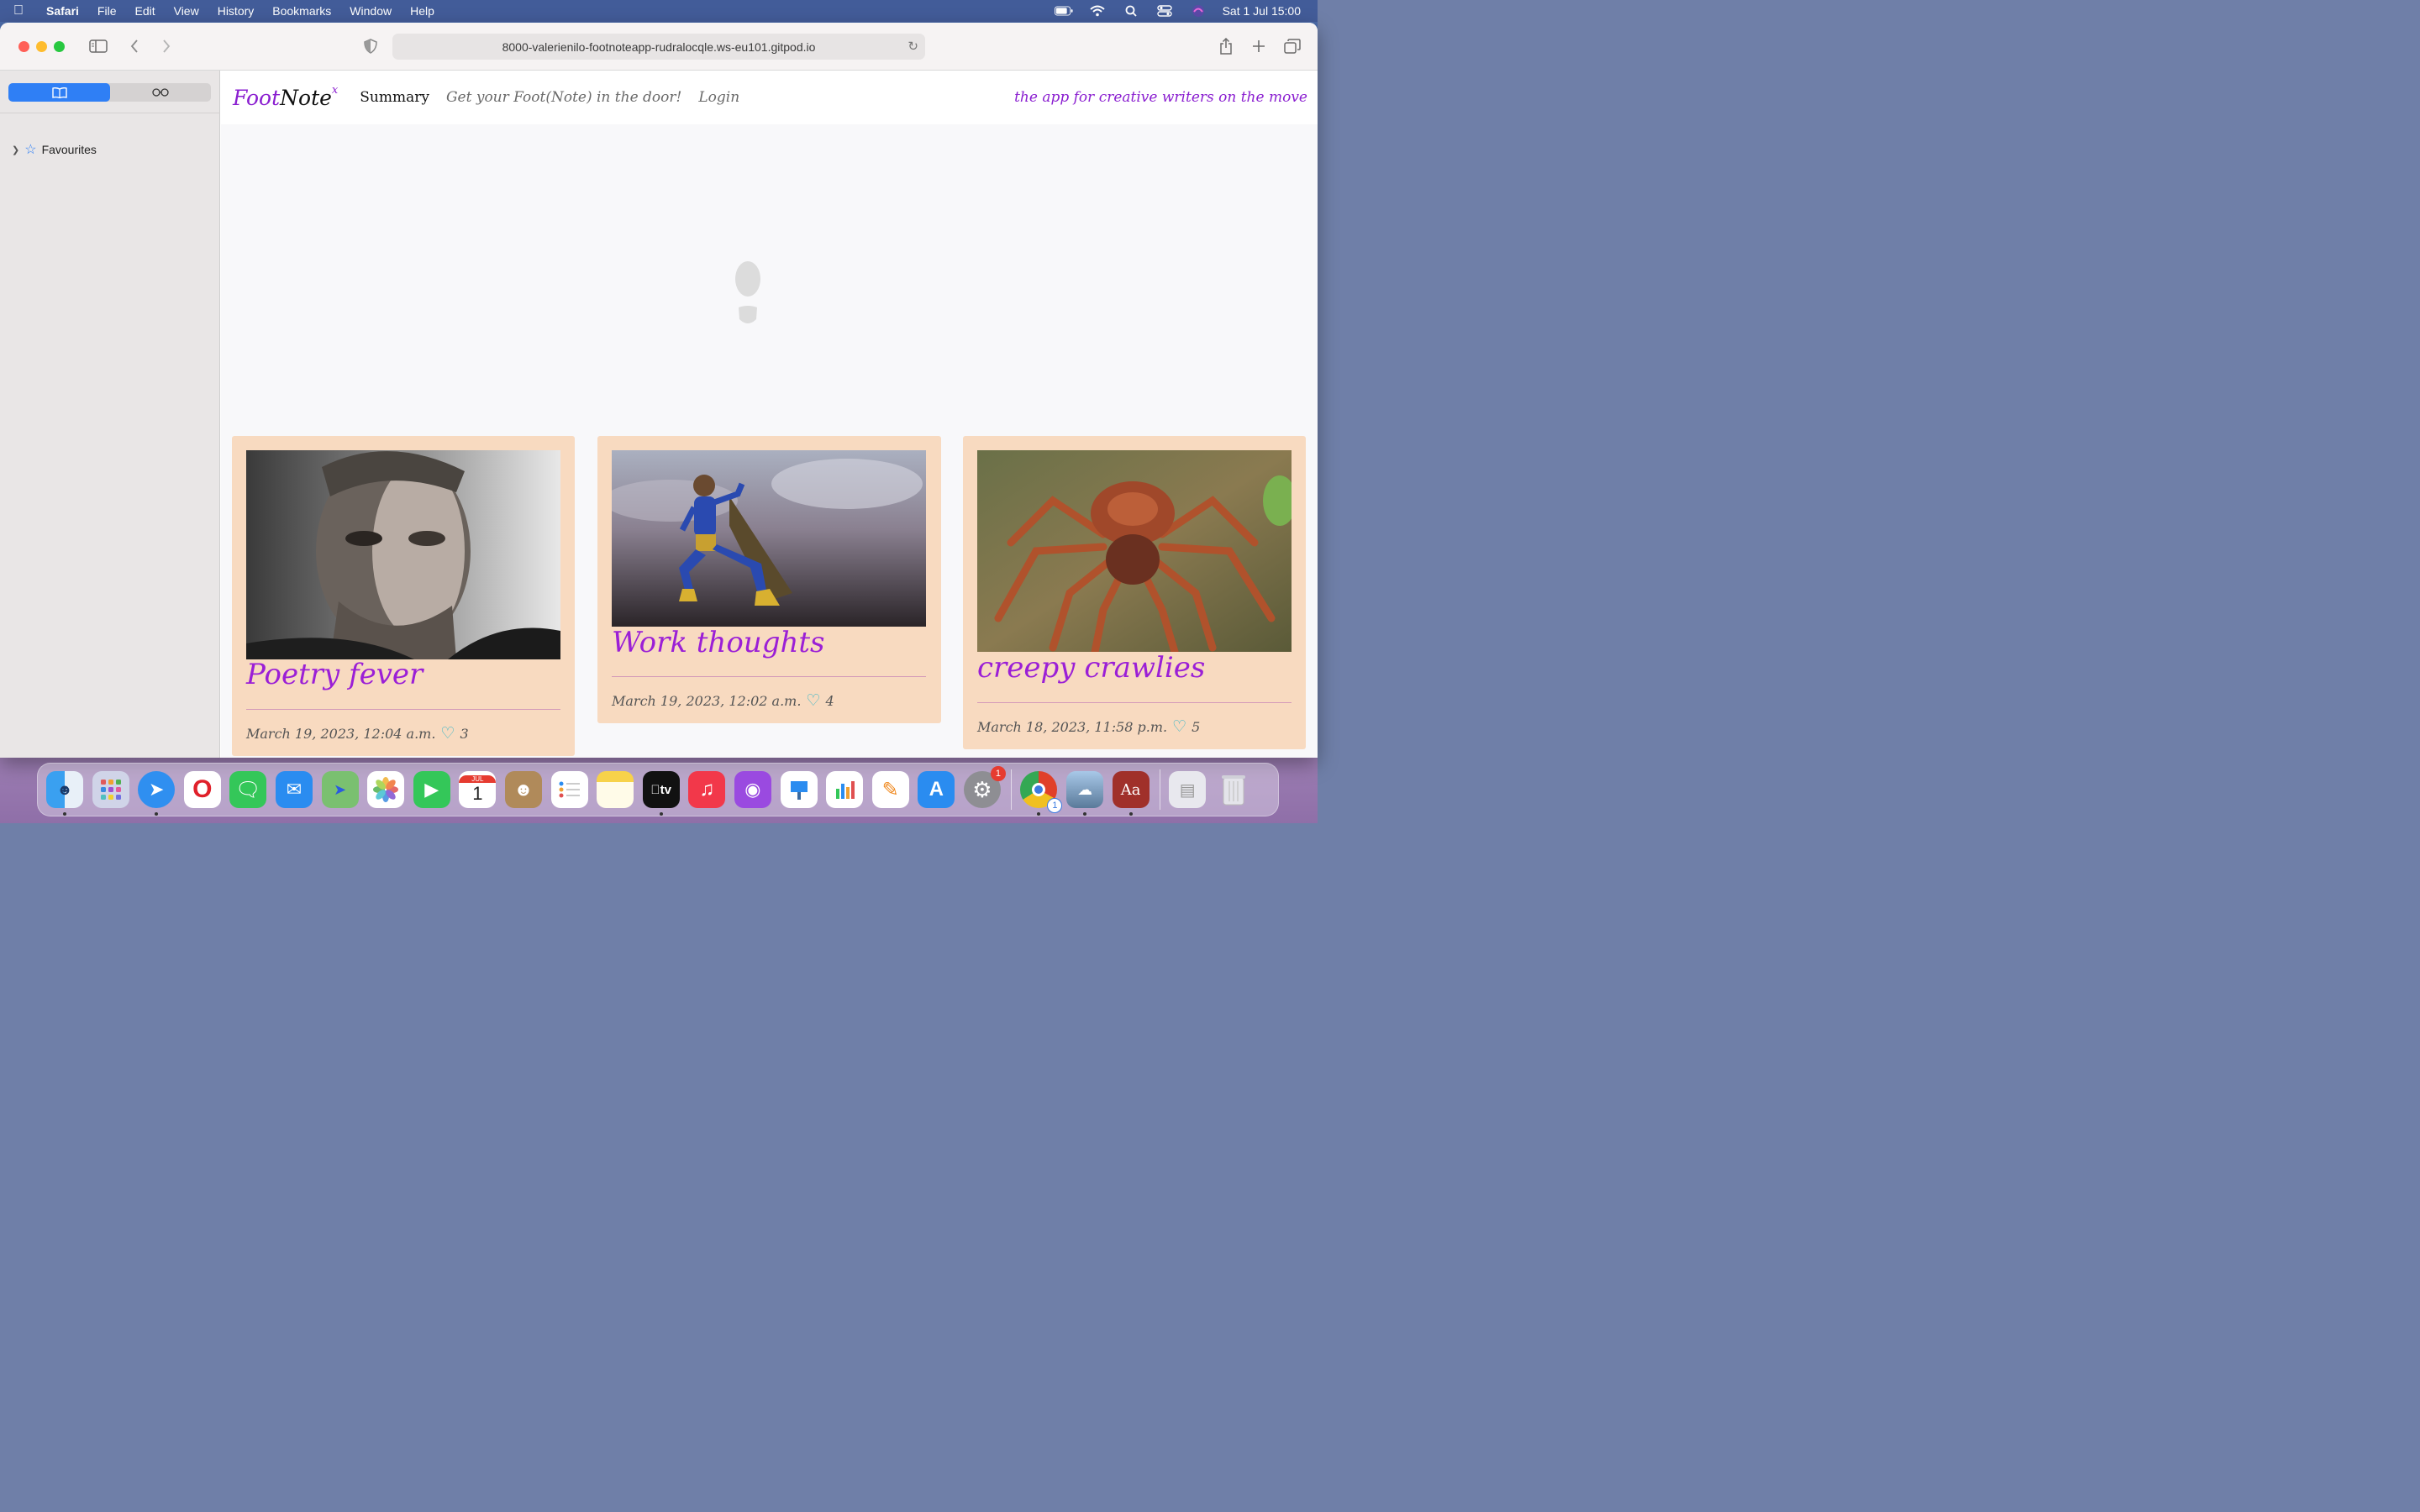  I want to click on sidebar-item-favourites: ❯ ☆ Favourites, so click(54, 149).